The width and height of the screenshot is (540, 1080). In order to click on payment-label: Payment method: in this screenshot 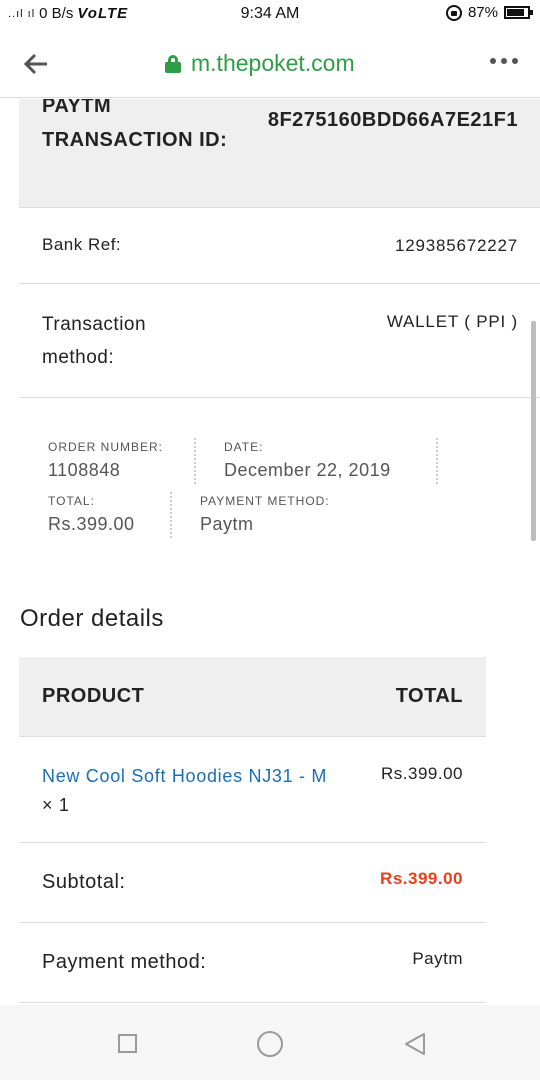, I will do `click(124, 962)`.